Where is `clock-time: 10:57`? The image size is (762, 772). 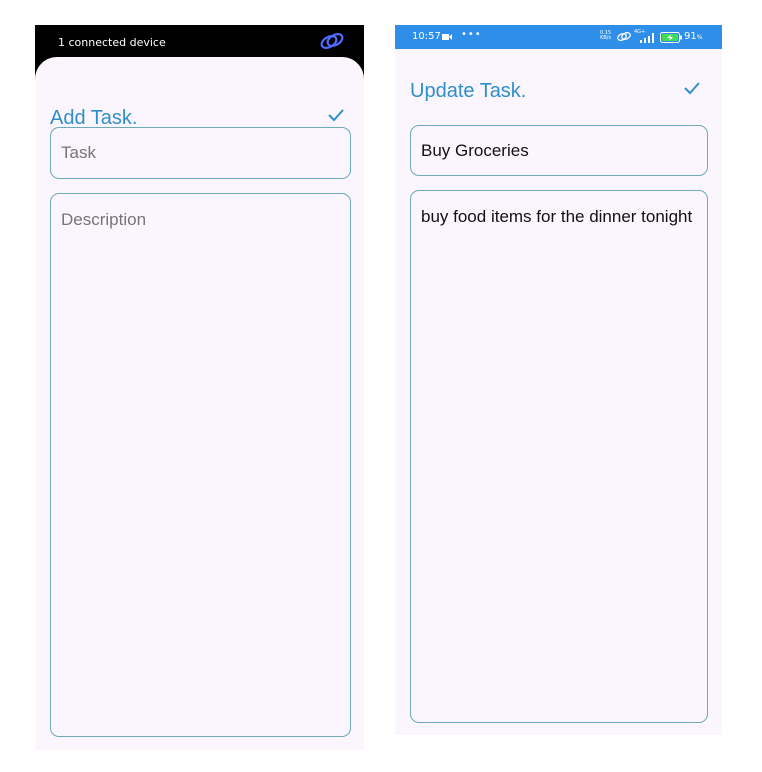
clock-time: 10:57 is located at coordinates (426, 36).